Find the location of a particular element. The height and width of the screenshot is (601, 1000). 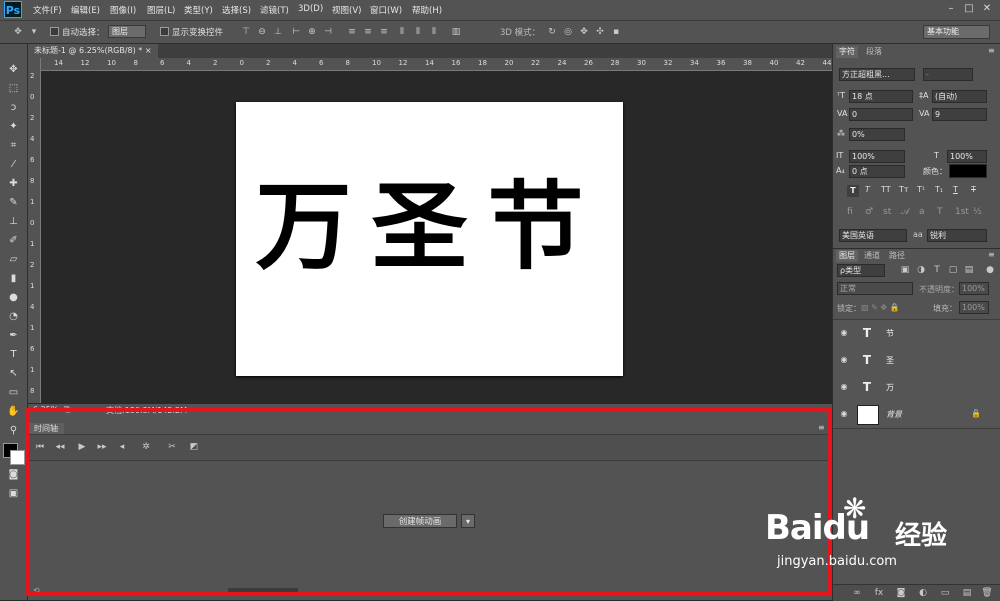

distribute-vcenter-icon: ≡ is located at coordinates (368, 32).